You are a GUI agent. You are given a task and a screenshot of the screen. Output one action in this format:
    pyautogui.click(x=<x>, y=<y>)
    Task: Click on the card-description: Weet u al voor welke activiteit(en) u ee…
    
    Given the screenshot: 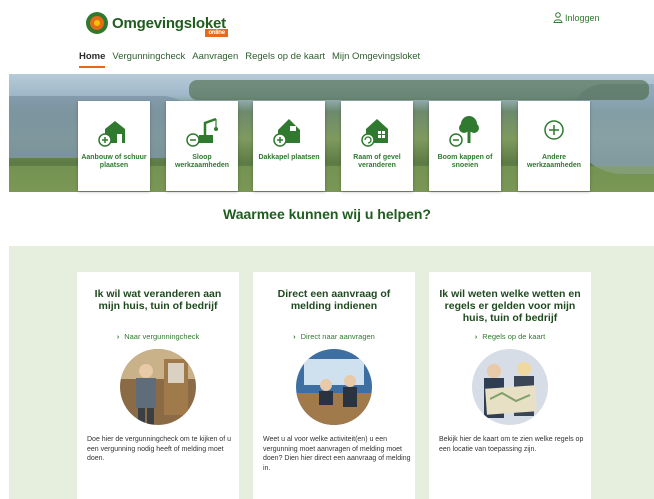 What is the action you would take?
    pyautogui.click(x=337, y=454)
    